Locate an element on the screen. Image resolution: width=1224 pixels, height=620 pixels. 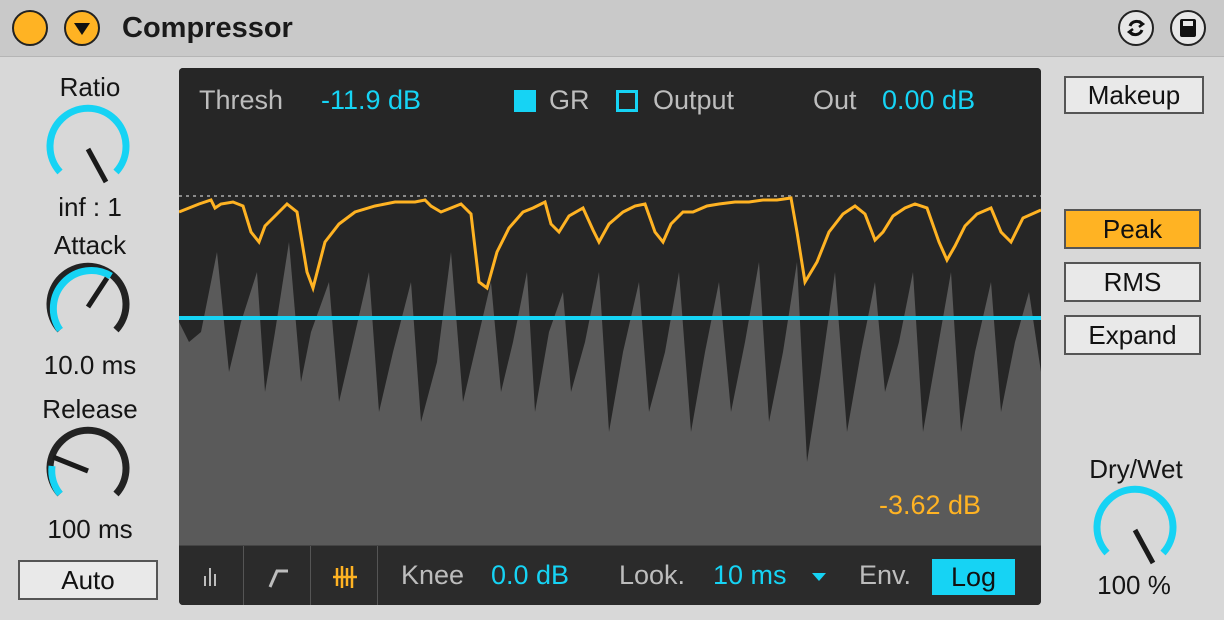
release-value: 100 ms is located at coordinates (90, 529).